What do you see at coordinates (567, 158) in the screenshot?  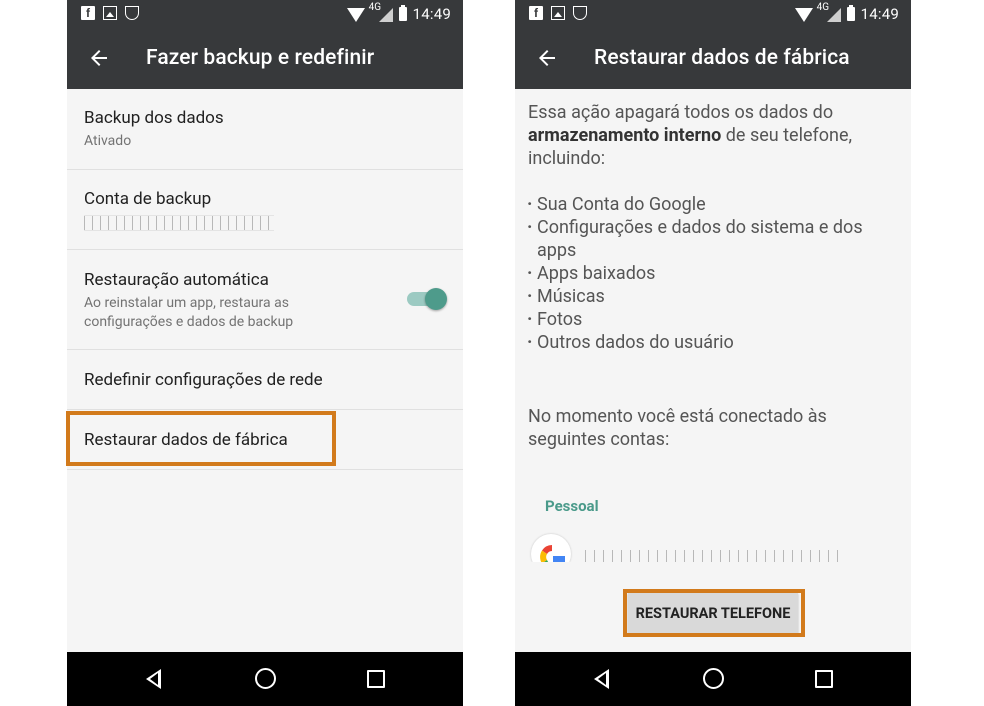 I see `warning-line-3: incluindo:` at bounding box center [567, 158].